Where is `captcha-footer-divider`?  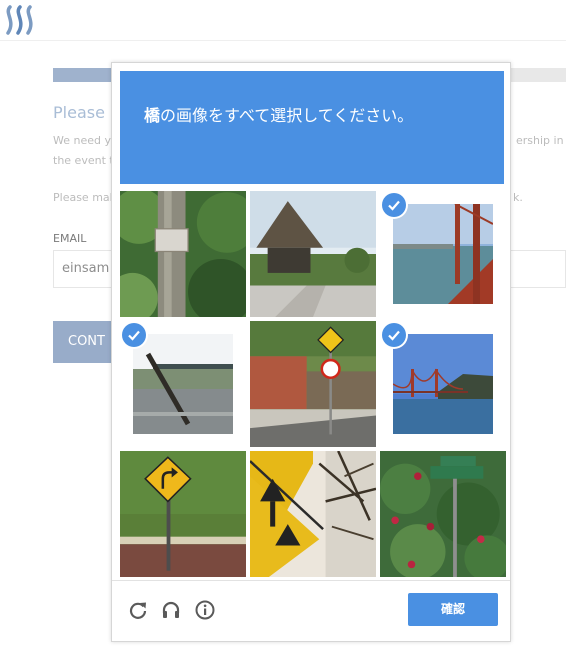 captcha-footer-divider is located at coordinates (311, 580).